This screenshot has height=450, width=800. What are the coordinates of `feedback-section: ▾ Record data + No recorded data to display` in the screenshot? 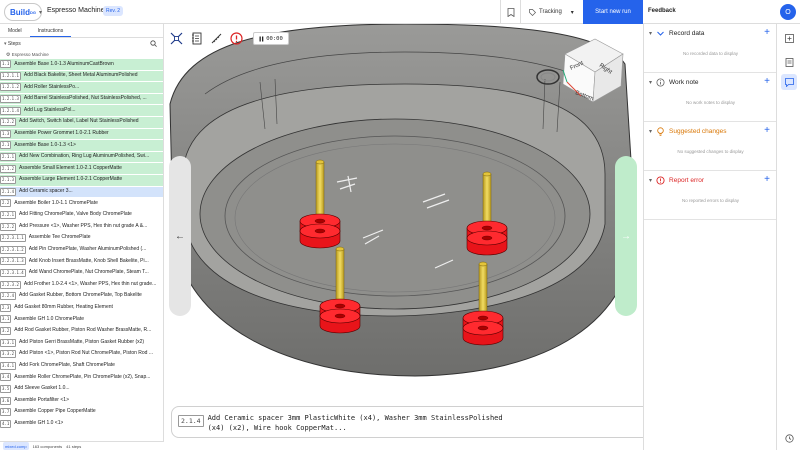 It's located at (710, 48).